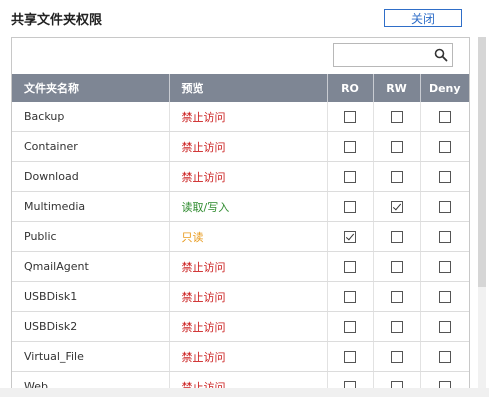  Describe the element at coordinates (91, 206) in the screenshot. I see `folder-name: Multimedia` at that location.